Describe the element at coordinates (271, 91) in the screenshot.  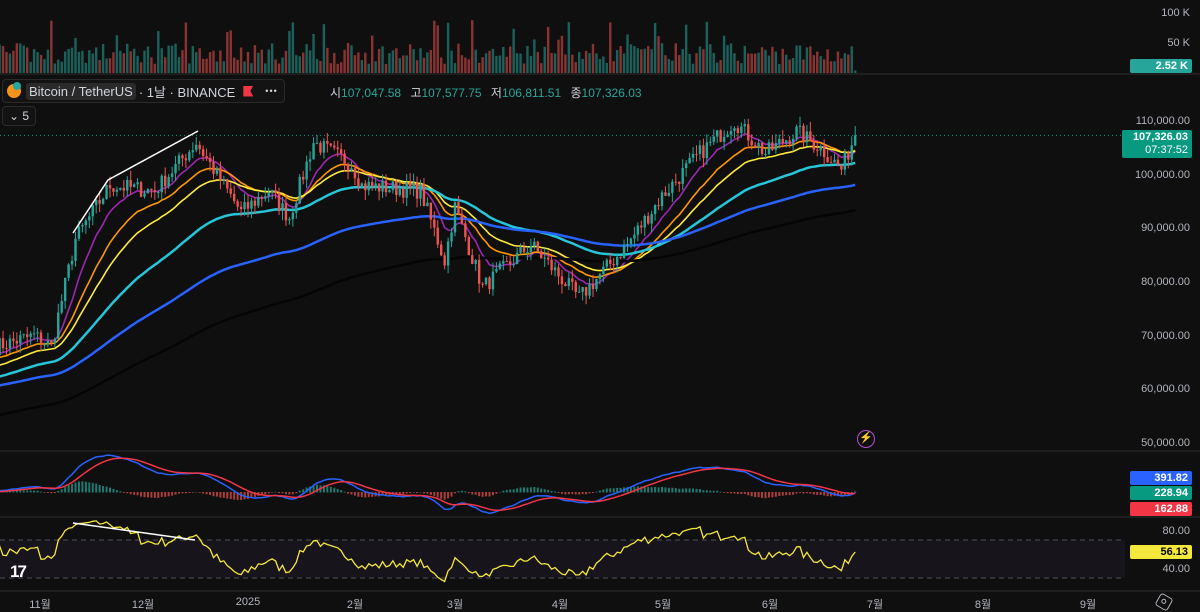
I see `more-button: •••` at that location.